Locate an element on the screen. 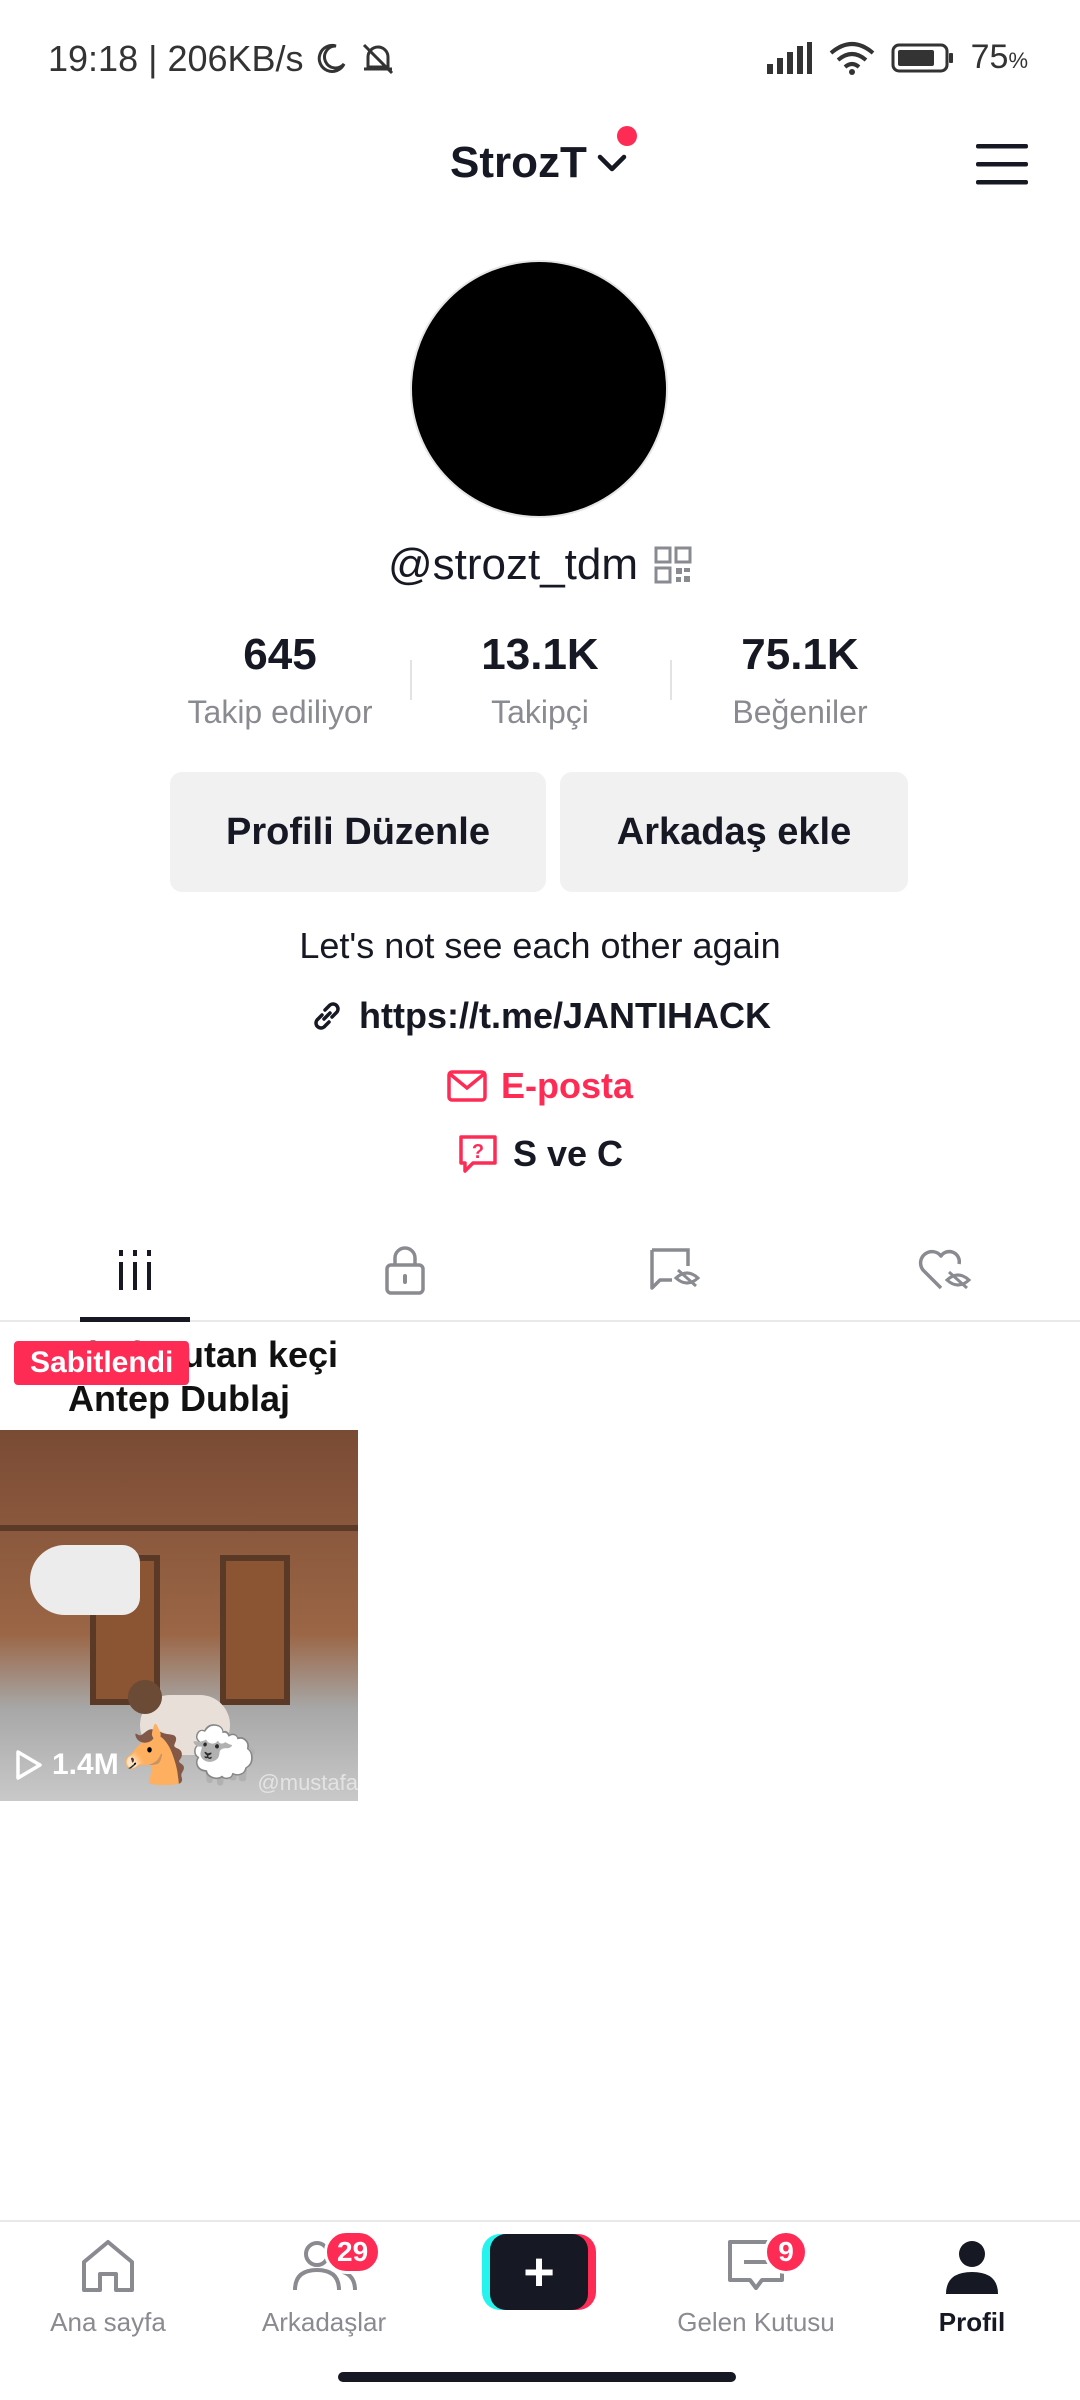  horse-head is located at coordinates (85, 1580).